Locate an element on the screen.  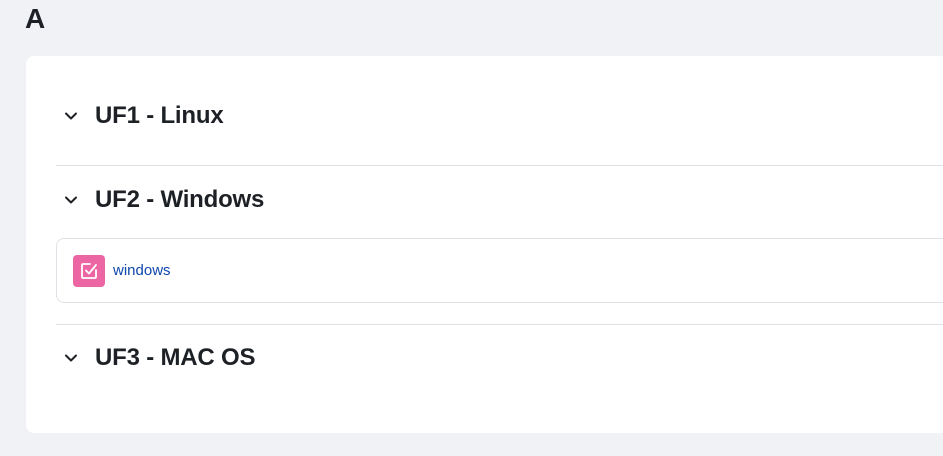
section-uf3: UF3 - MAC OS is located at coordinates (499, 358).